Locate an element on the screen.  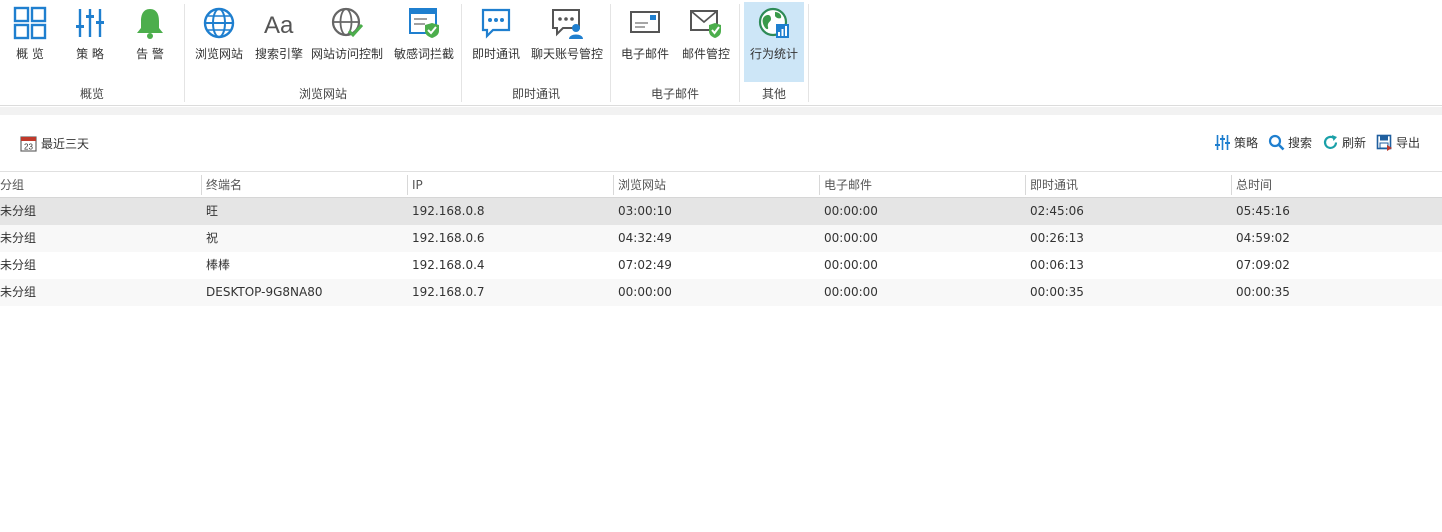
ribbon-group-im: 即时通讯 聊天账号管控 即时通讯 is located at coordinates (536, 52).